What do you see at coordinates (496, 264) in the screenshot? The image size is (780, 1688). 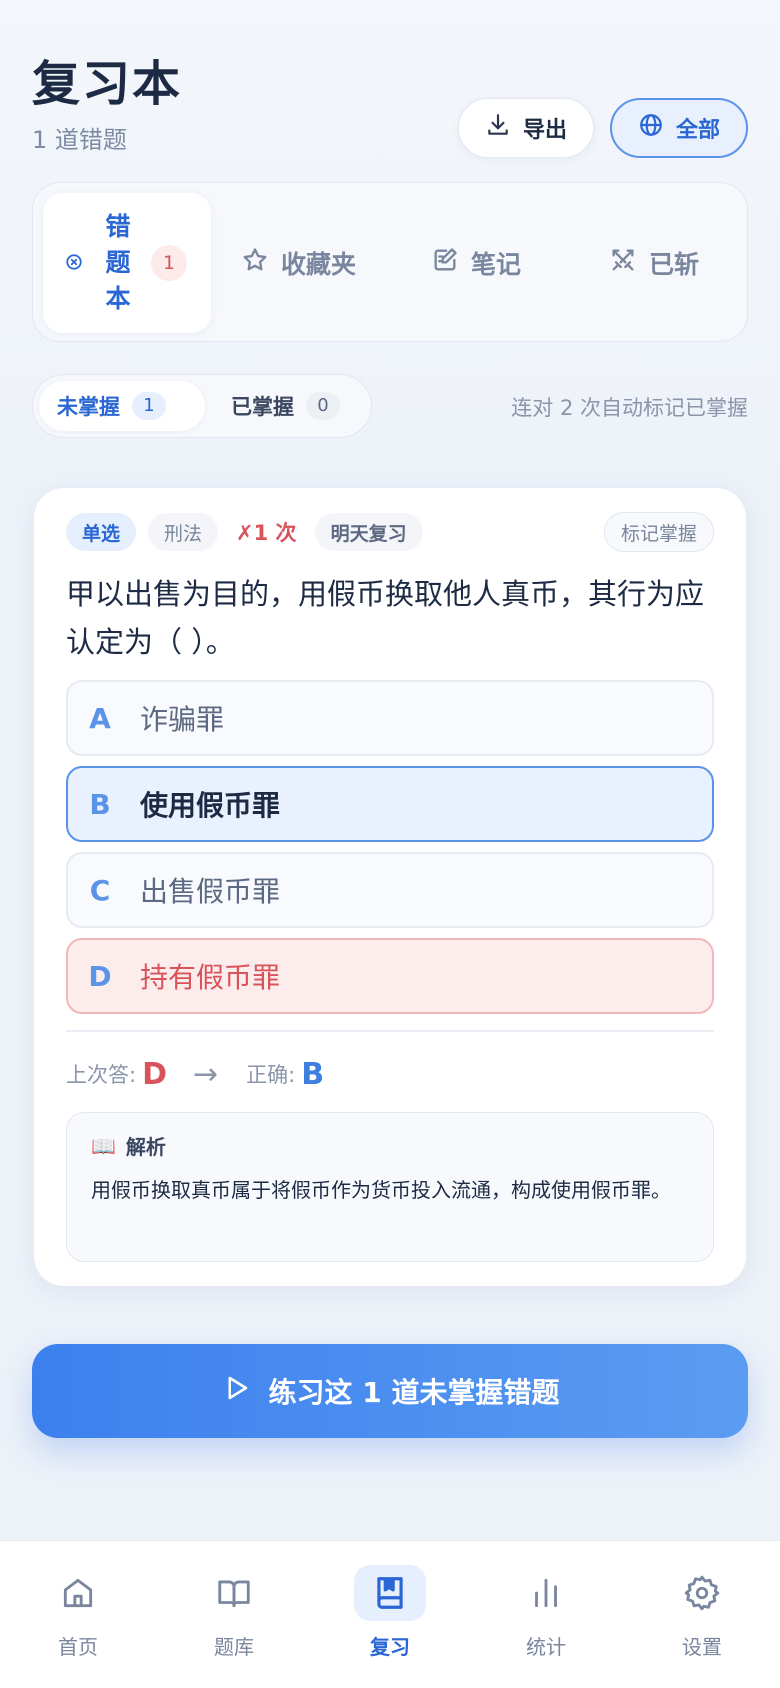 I see `tab-notes-label: 笔记` at bounding box center [496, 264].